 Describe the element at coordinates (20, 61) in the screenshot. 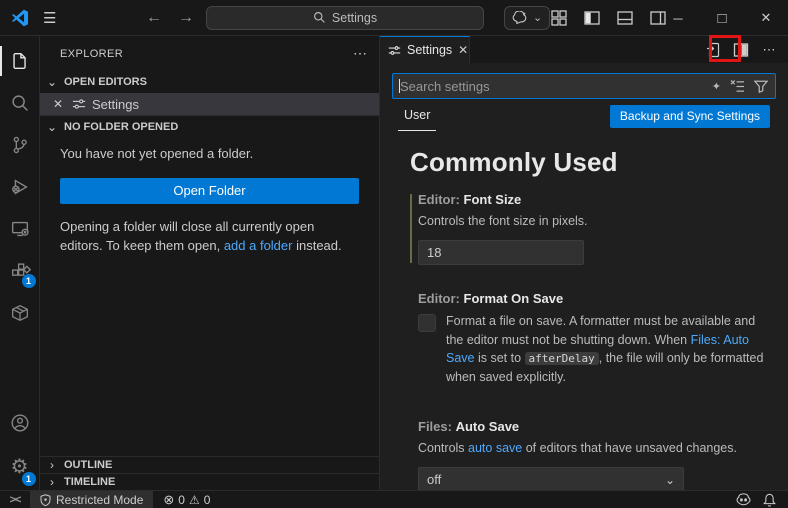

I see `explorer-icon` at that location.